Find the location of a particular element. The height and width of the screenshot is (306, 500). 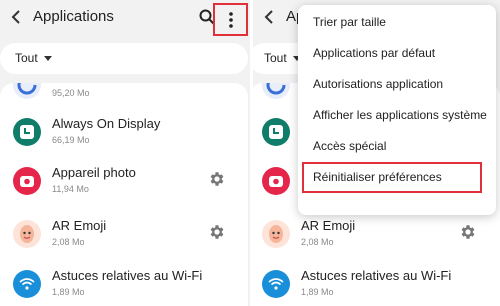

menu-item-sort-by-size: Trier par taille is located at coordinates (397, 22).